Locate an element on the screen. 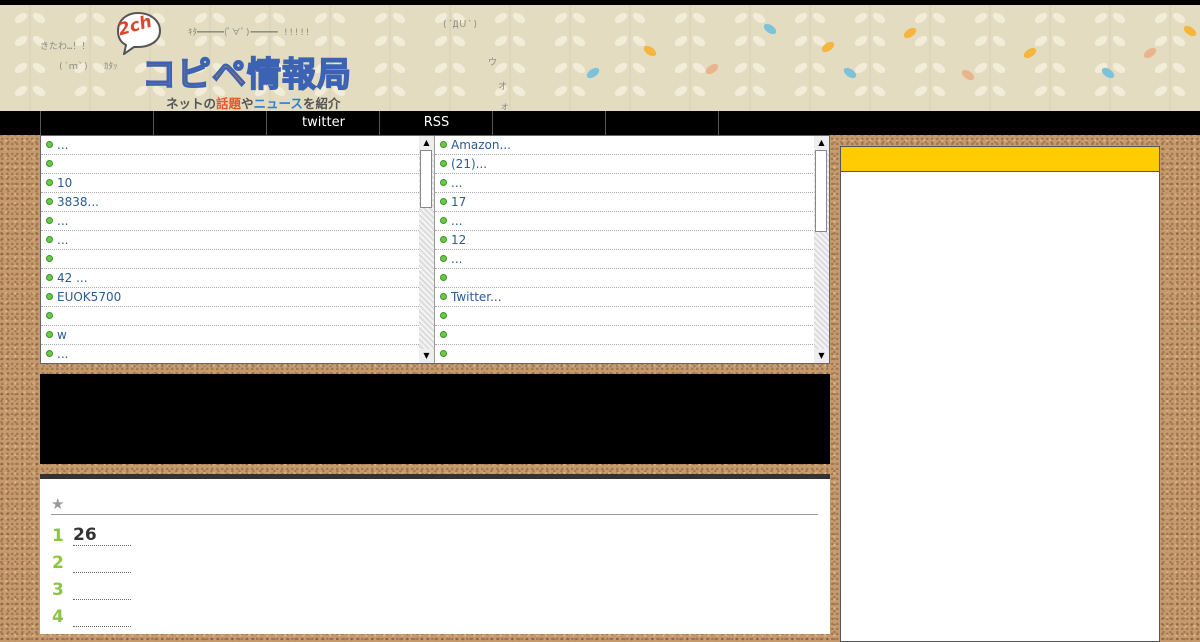 The image size is (1200, 642). nav-item-twitter: twitter is located at coordinates (323, 123).